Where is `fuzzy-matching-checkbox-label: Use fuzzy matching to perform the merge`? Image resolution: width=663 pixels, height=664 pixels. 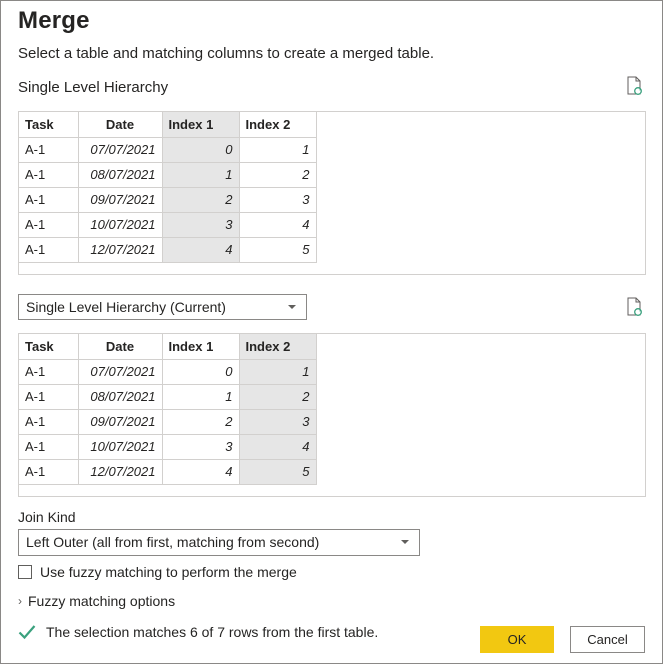
fuzzy-matching-checkbox-label: Use fuzzy matching to perform the merge is located at coordinates (168, 572).